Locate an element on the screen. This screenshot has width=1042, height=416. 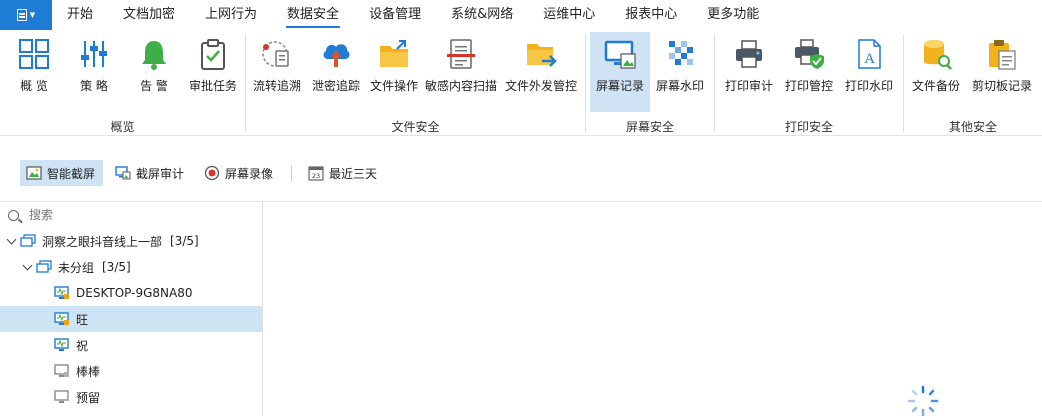
file-outbound-control-button: 文件外发管控 is located at coordinates (541, 72).